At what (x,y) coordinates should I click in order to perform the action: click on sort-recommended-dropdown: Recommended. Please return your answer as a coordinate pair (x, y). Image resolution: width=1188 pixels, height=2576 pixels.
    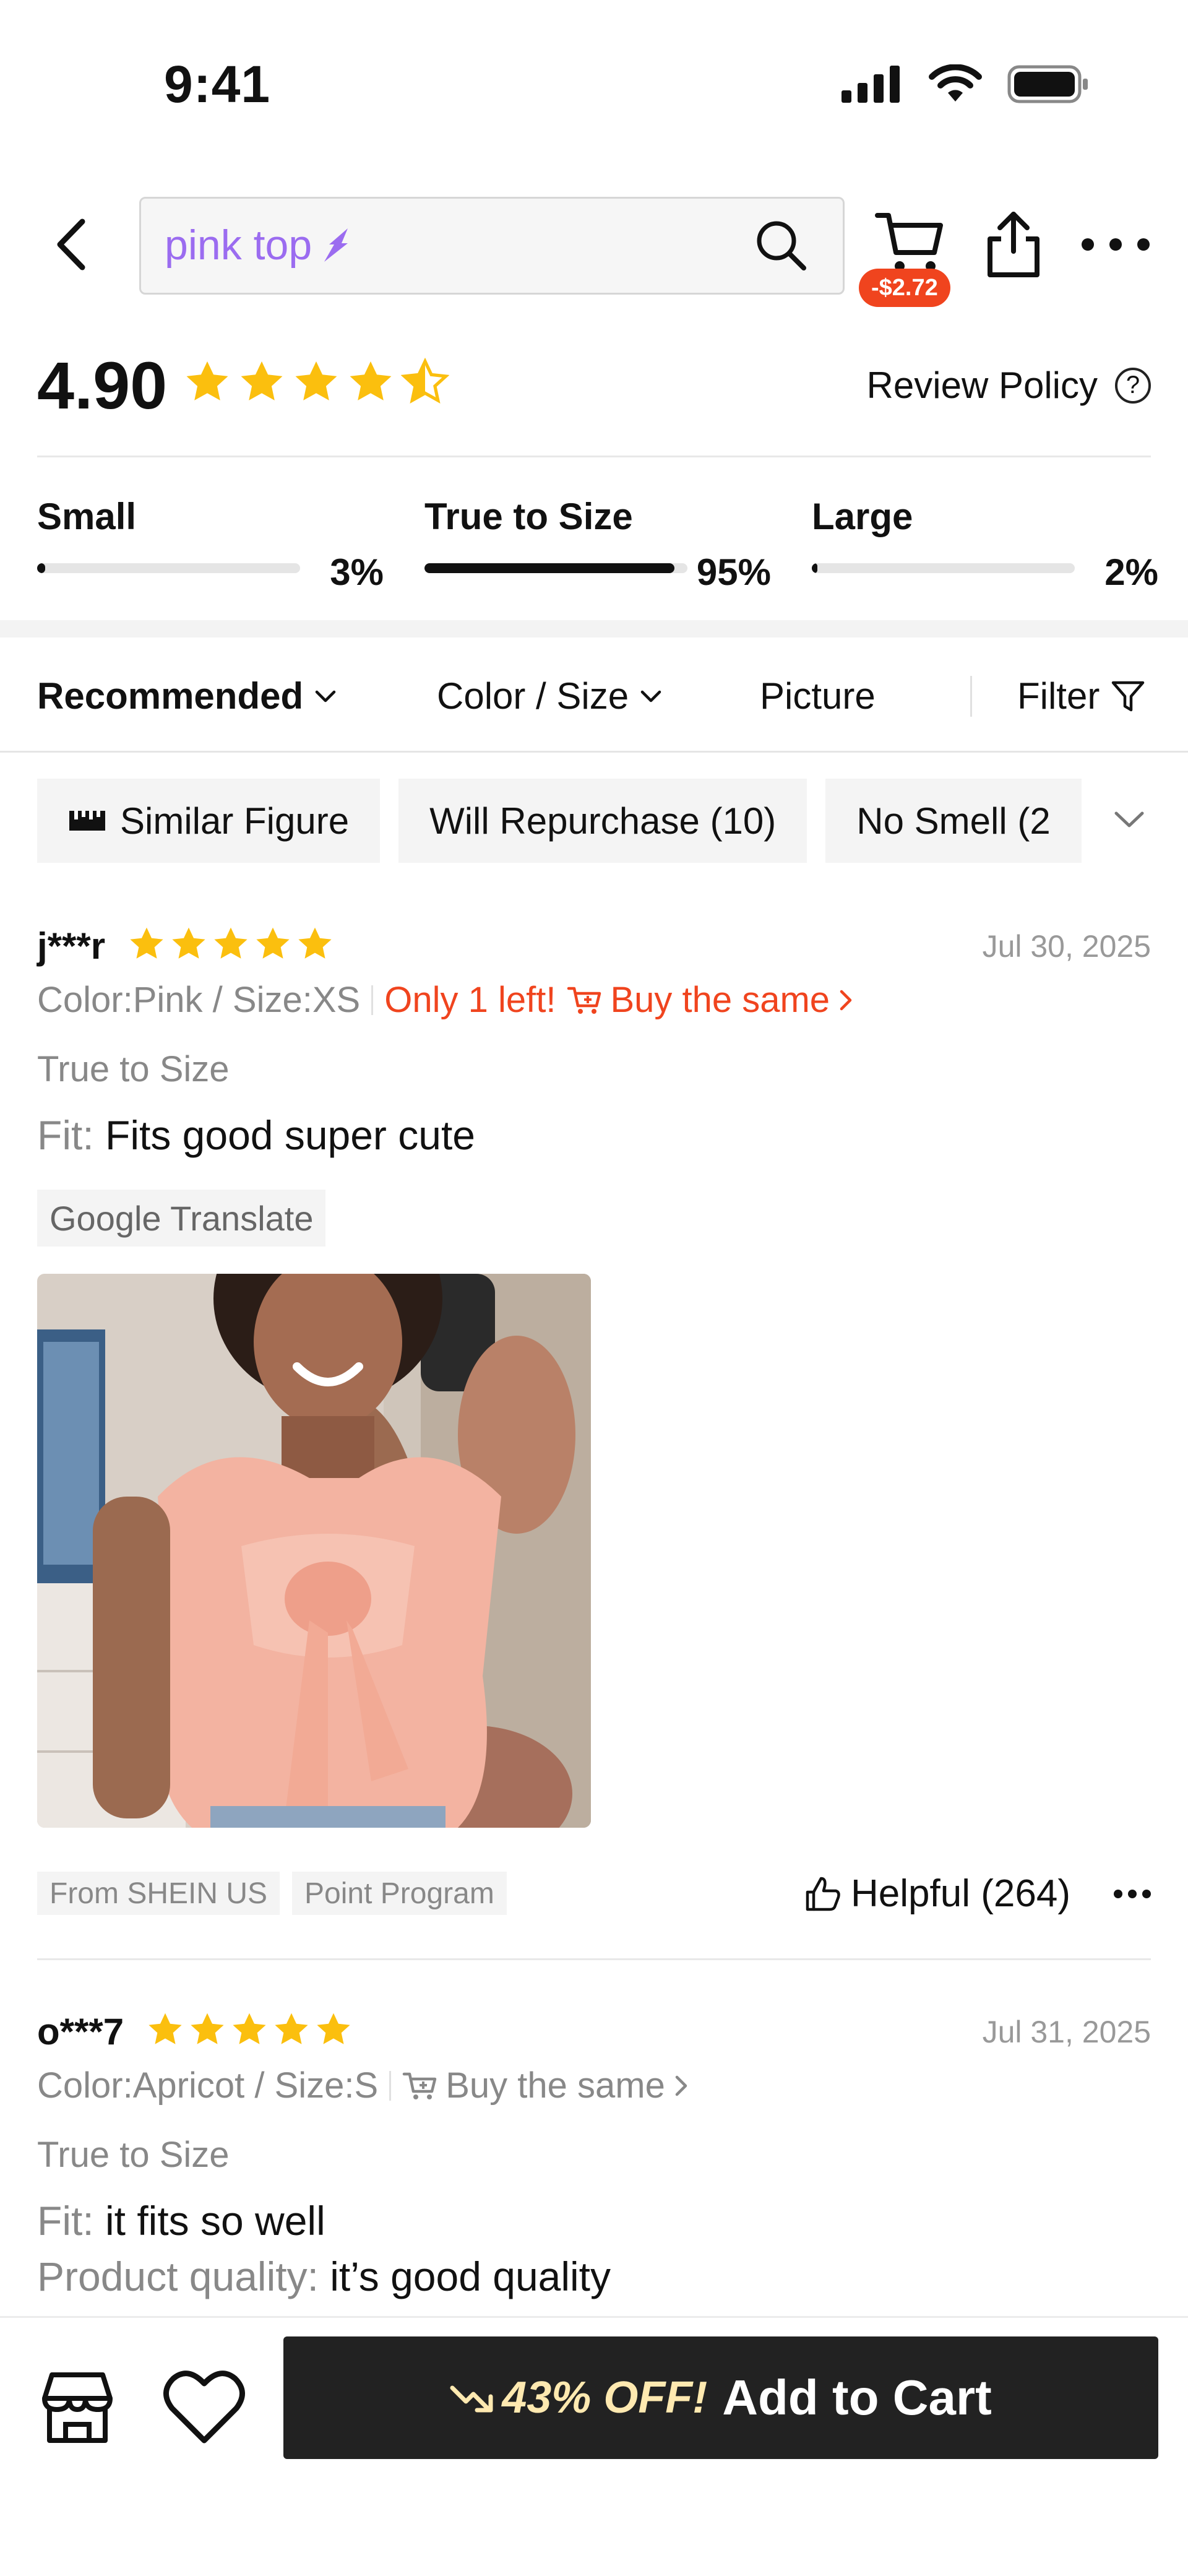
    Looking at the image, I should click on (187, 696).